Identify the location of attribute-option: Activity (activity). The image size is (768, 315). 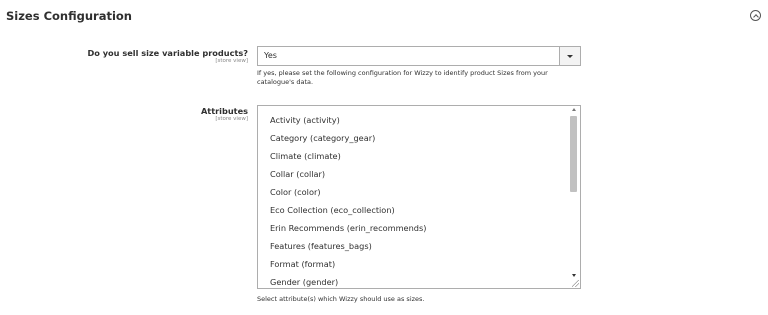
(305, 120).